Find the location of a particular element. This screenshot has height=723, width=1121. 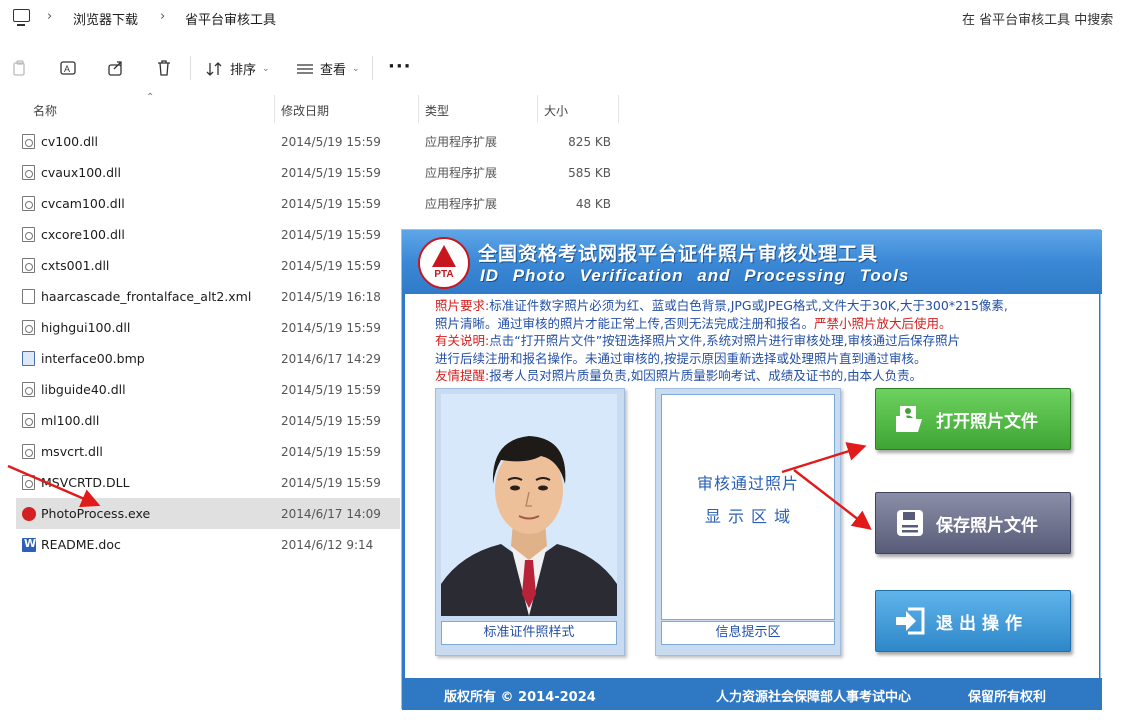

notice-label-reminder: 友情提醒: is located at coordinates (462, 375).